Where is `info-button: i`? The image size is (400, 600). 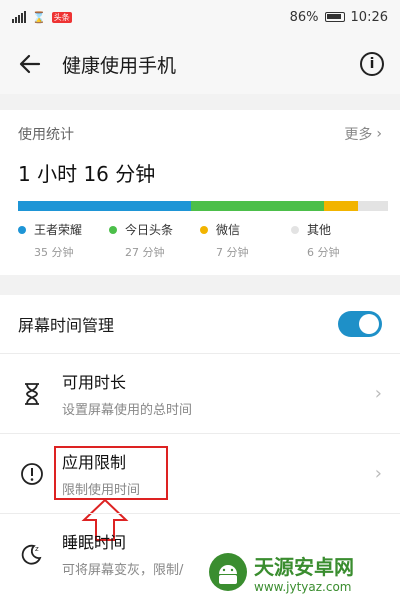
info-button: i is located at coordinates (372, 64).